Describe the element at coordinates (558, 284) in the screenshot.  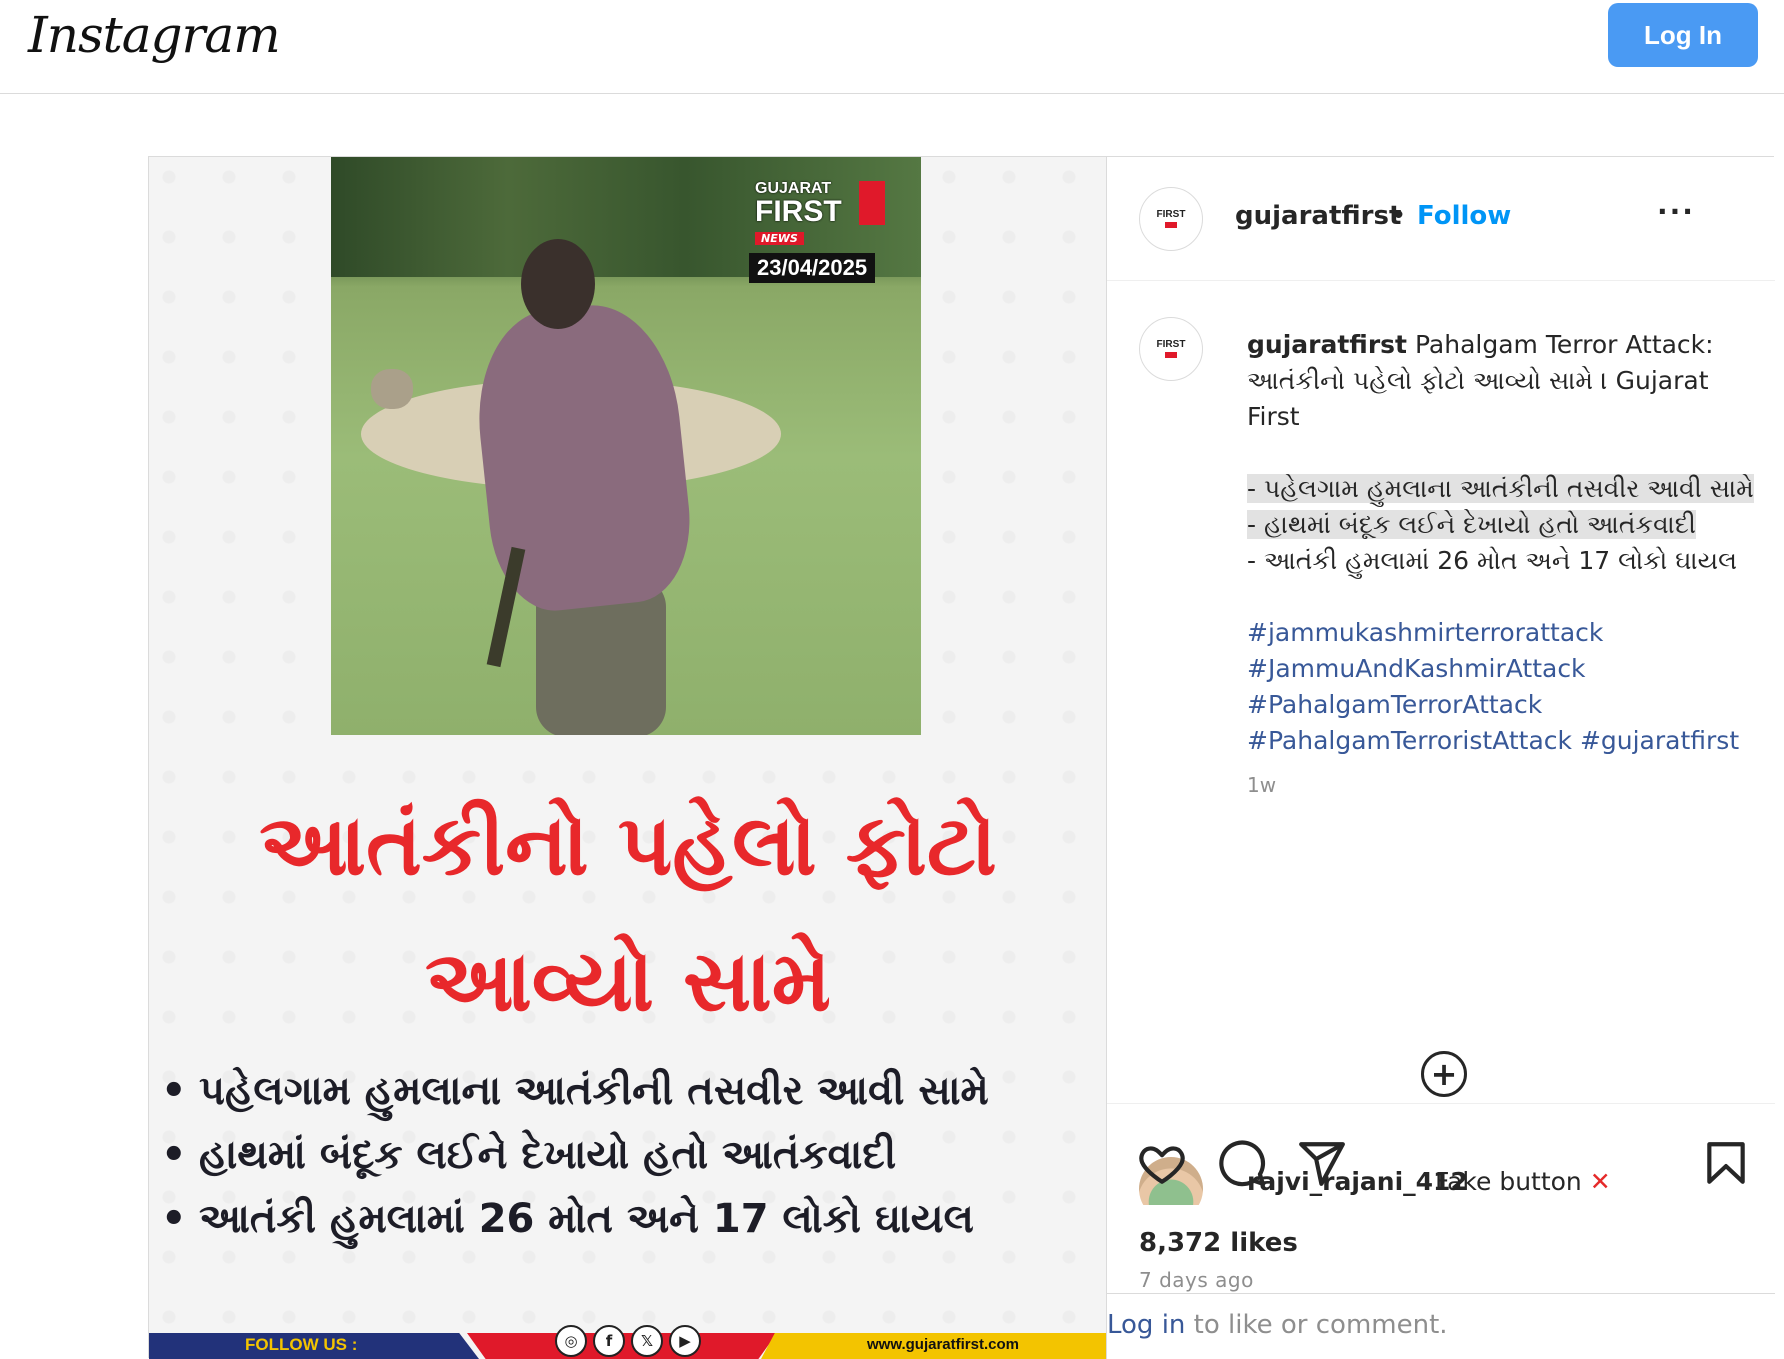
I see `photo-person-head` at that location.